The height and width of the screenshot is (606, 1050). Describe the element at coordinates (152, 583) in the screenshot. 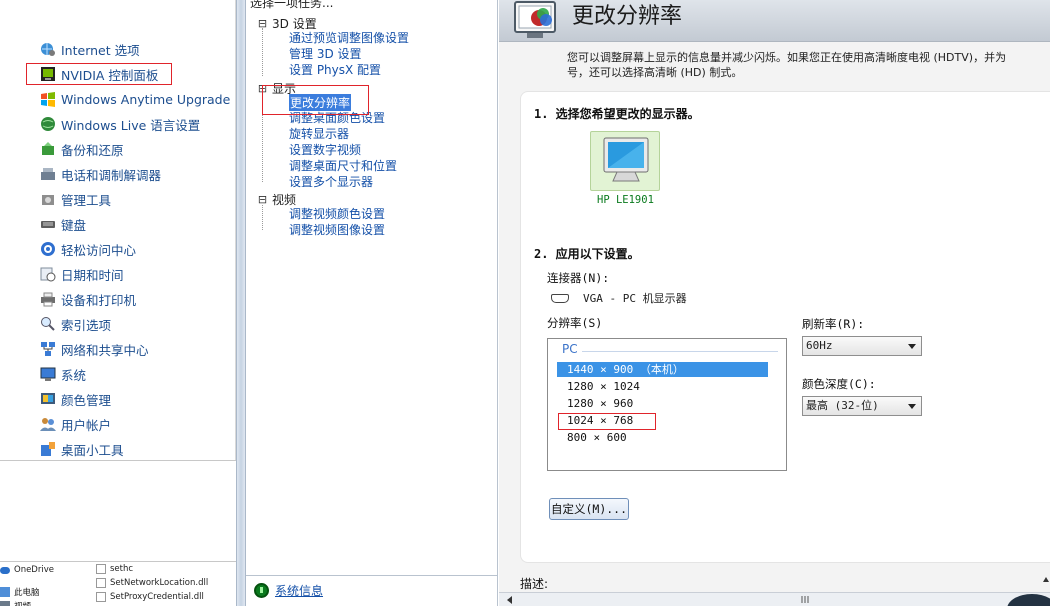

I see `file-item: SetNetworkLocation.dll` at that location.